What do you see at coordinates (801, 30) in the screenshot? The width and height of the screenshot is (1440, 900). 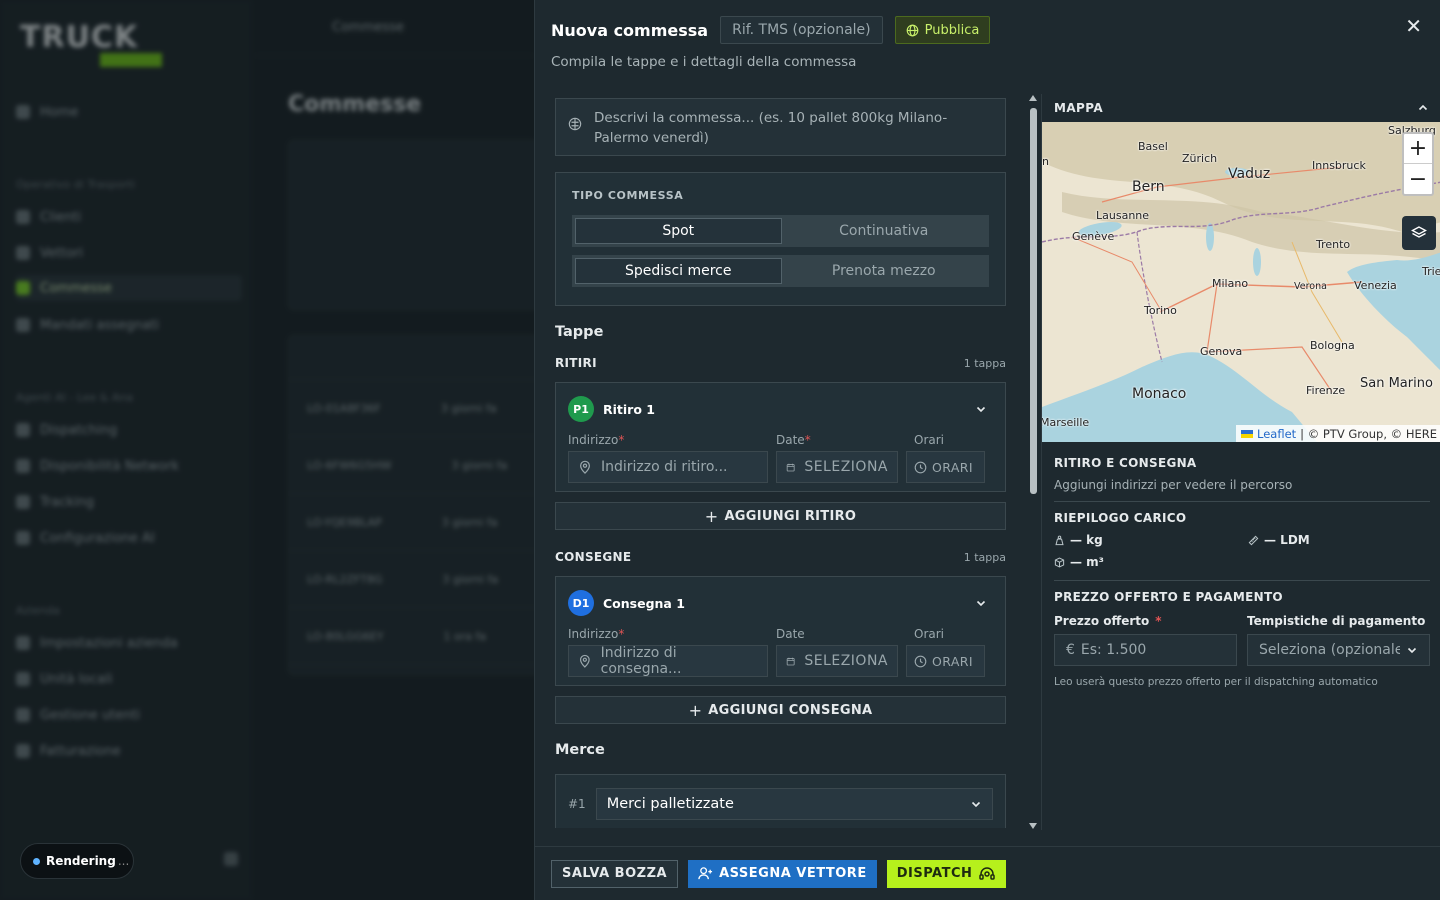 I see `tms-ref-input: Rif. TMS (opzionale)` at bounding box center [801, 30].